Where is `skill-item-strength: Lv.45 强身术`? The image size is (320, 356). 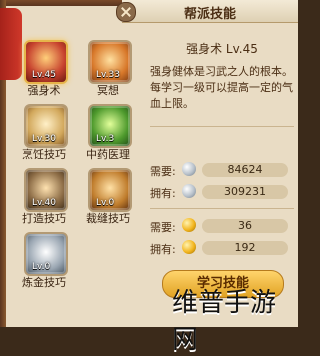 skill-item-strength: Lv.45 强身术 is located at coordinates (44, 71).